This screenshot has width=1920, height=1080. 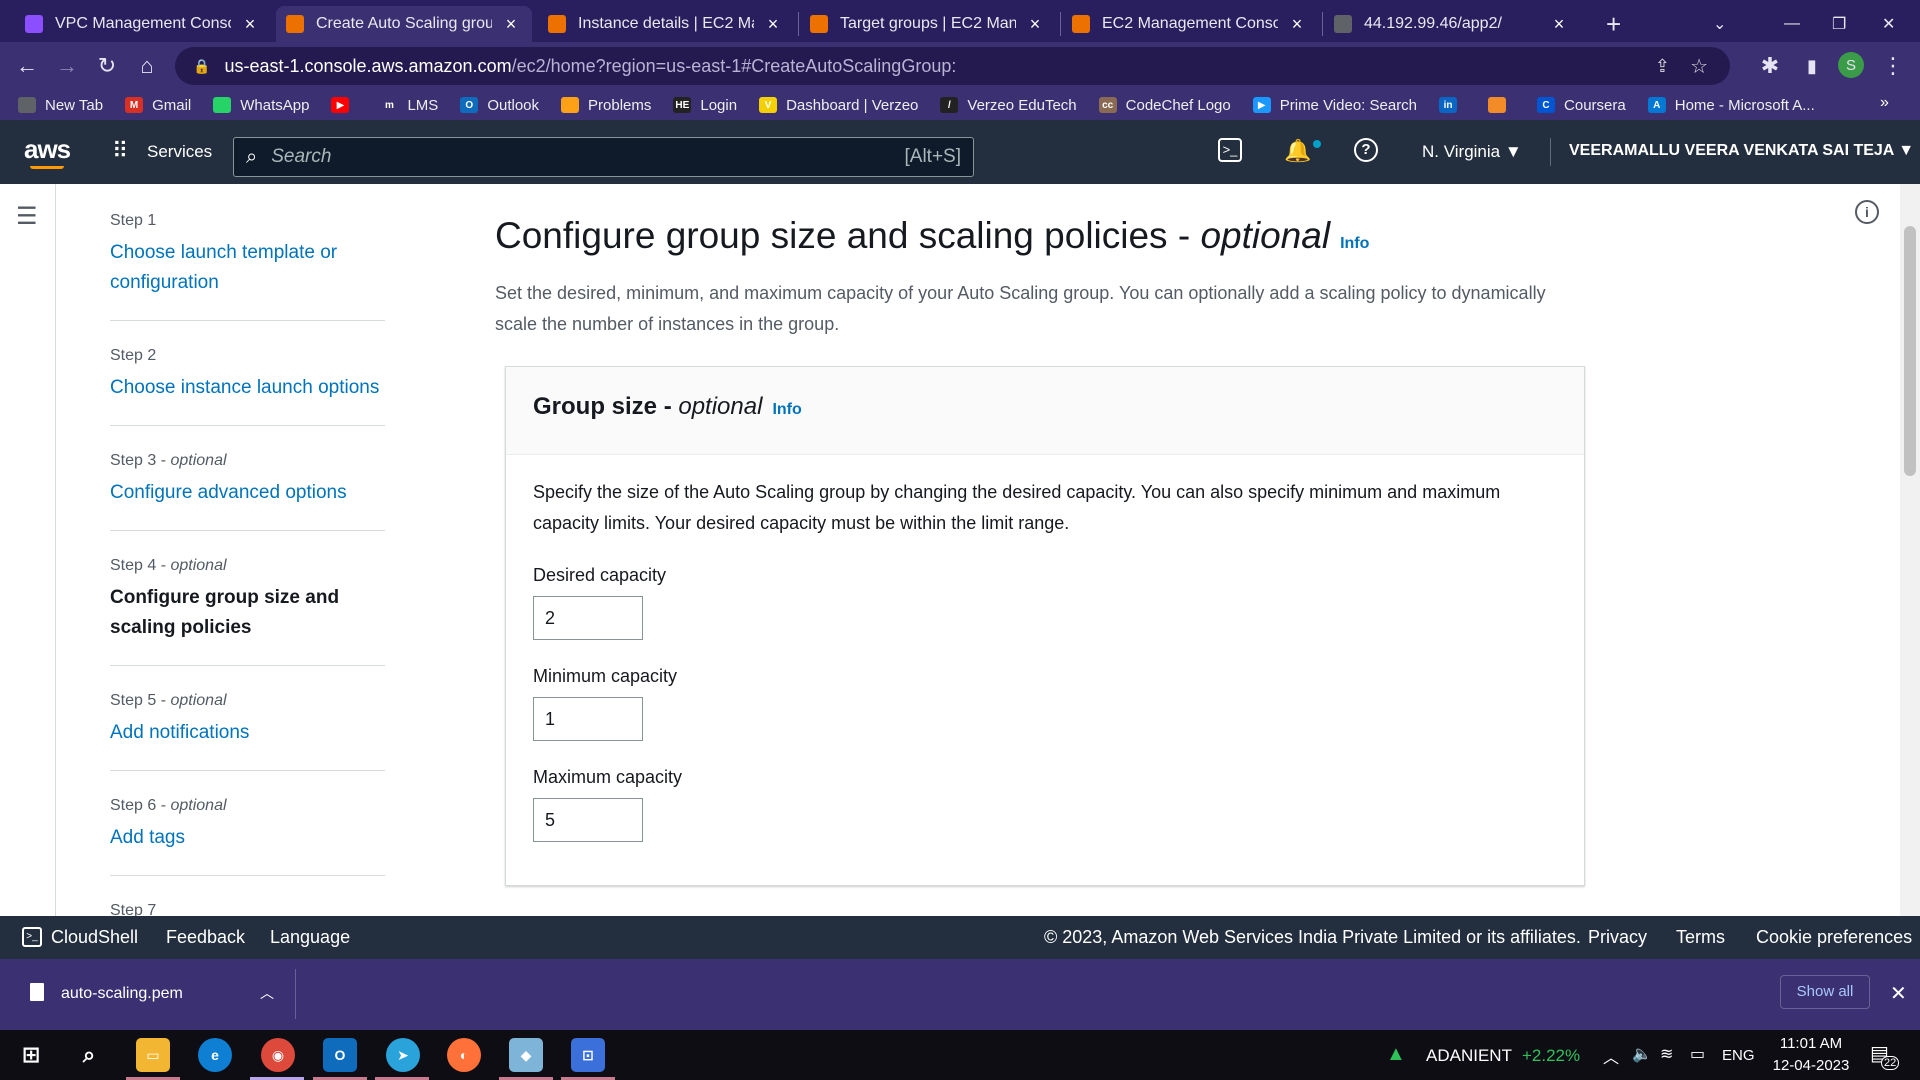 I want to click on browser-tab: Instance details | EC2 Mana ×, so click(x=666, y=24).